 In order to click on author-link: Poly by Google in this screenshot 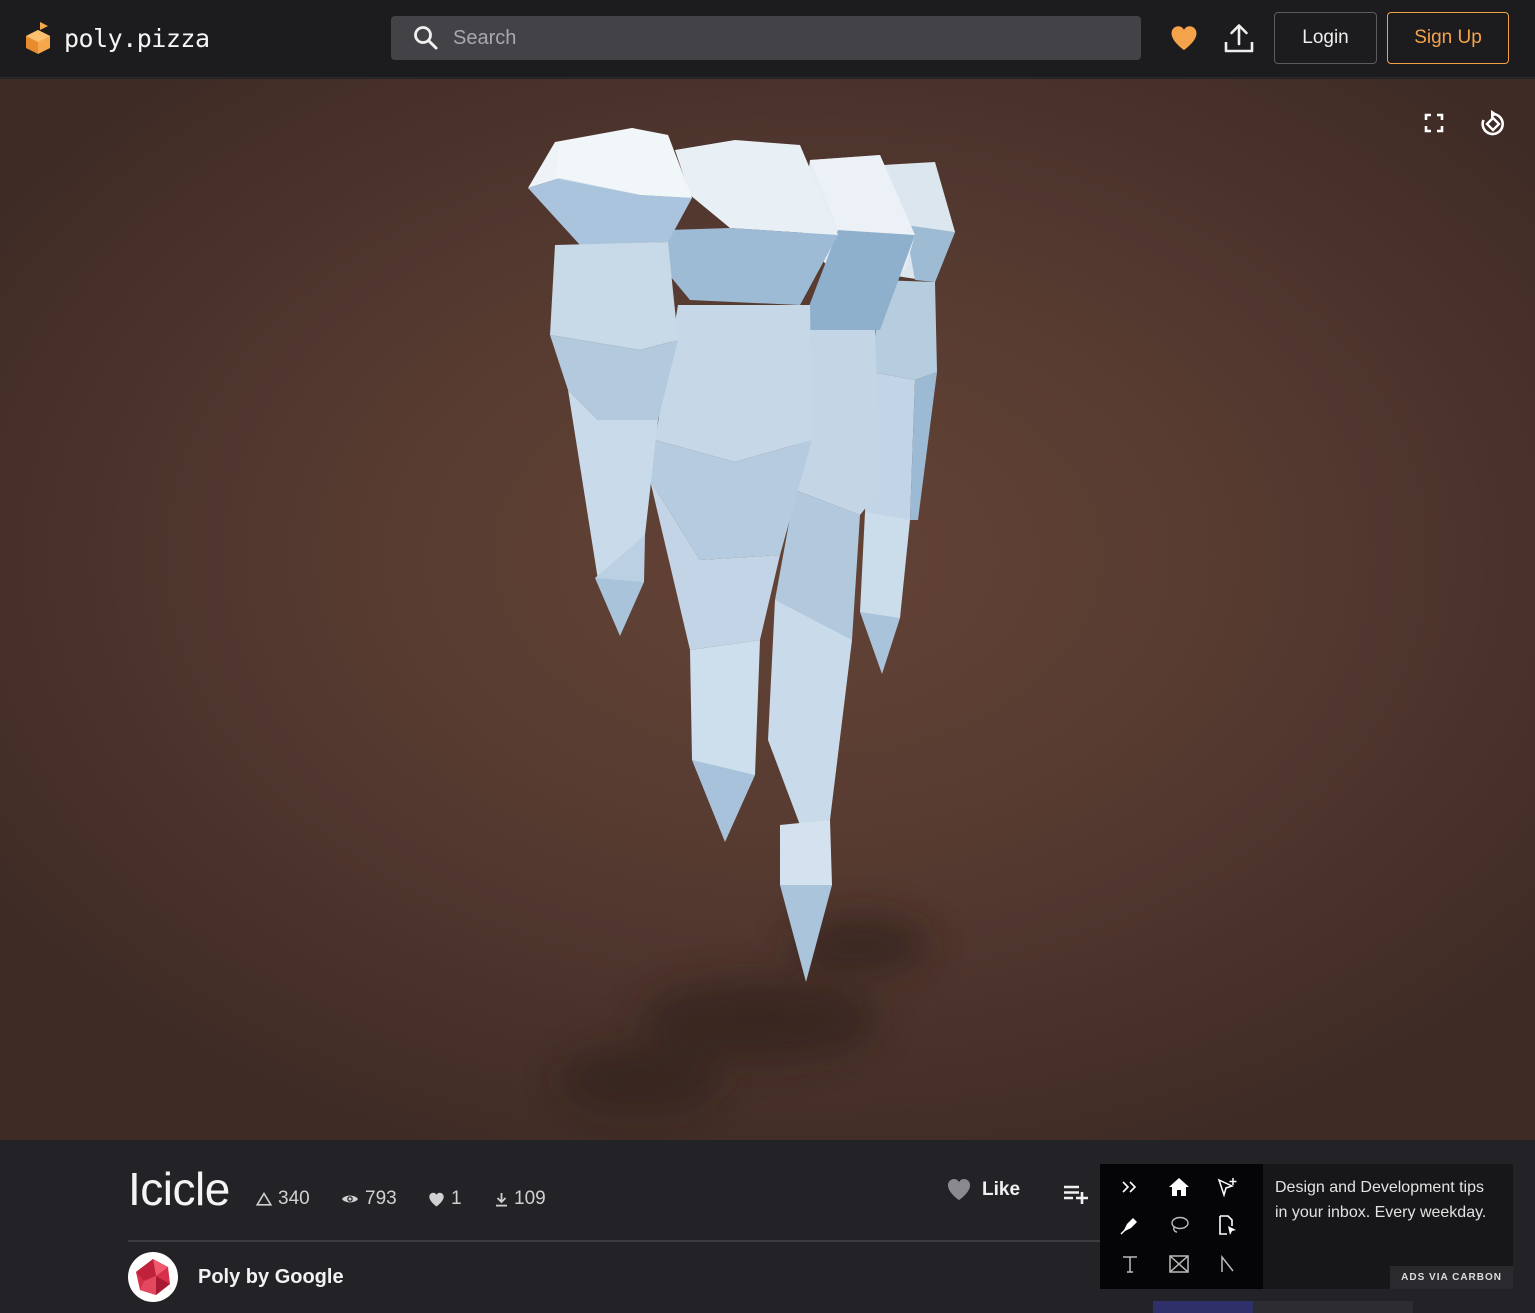, I will do `click(236, 1277)`.